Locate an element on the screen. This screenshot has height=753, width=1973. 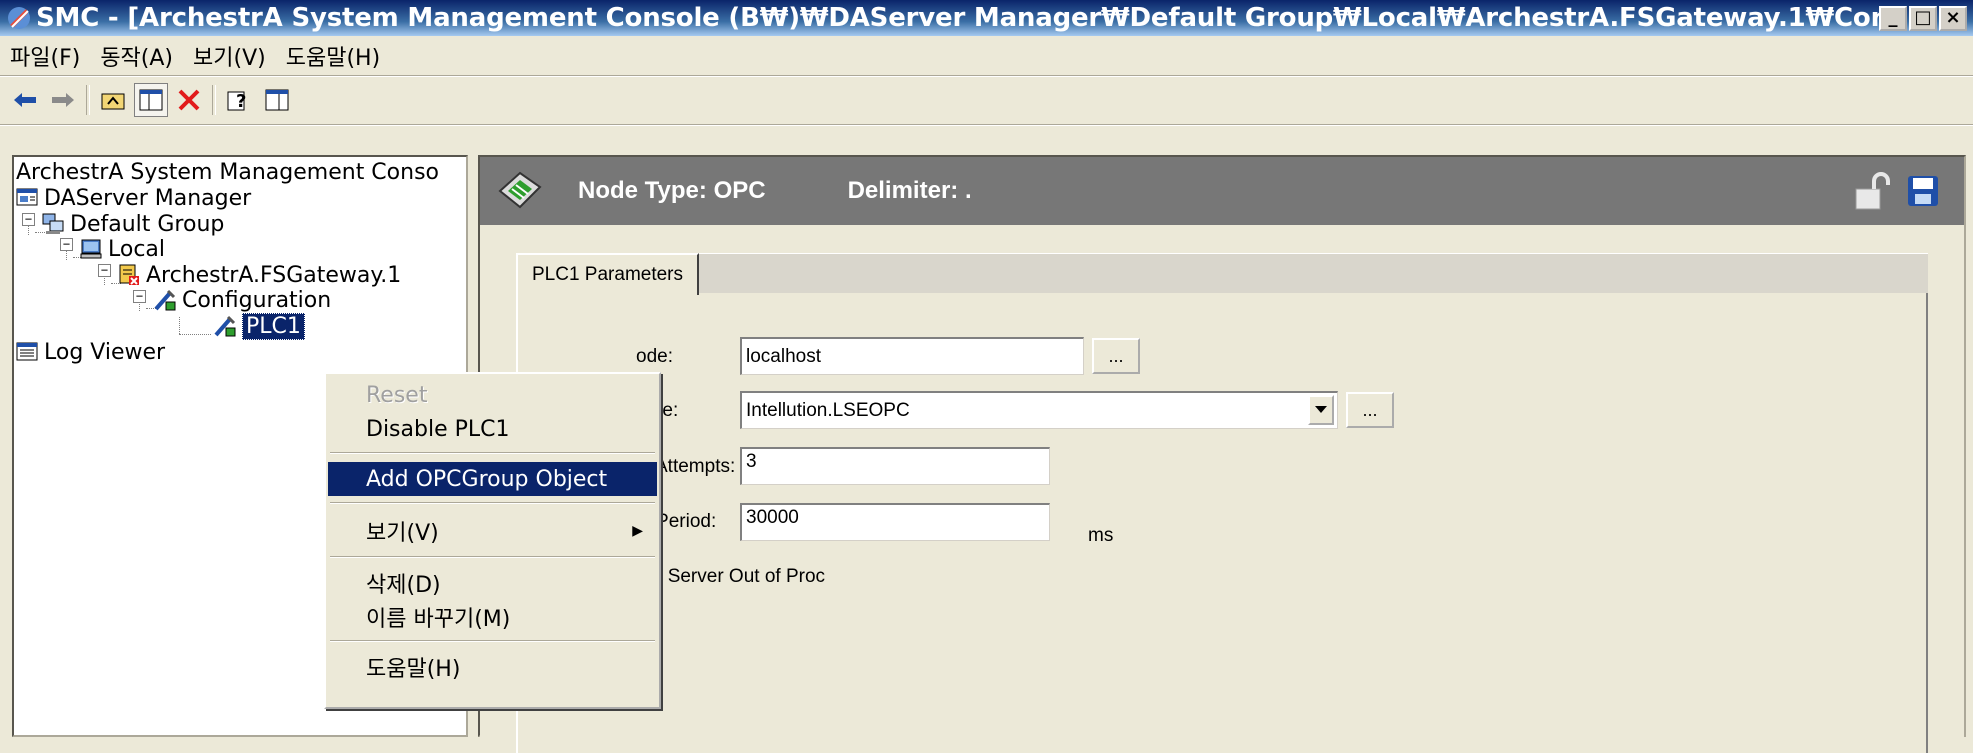
delete-icon is located at coordinates (189, 100).